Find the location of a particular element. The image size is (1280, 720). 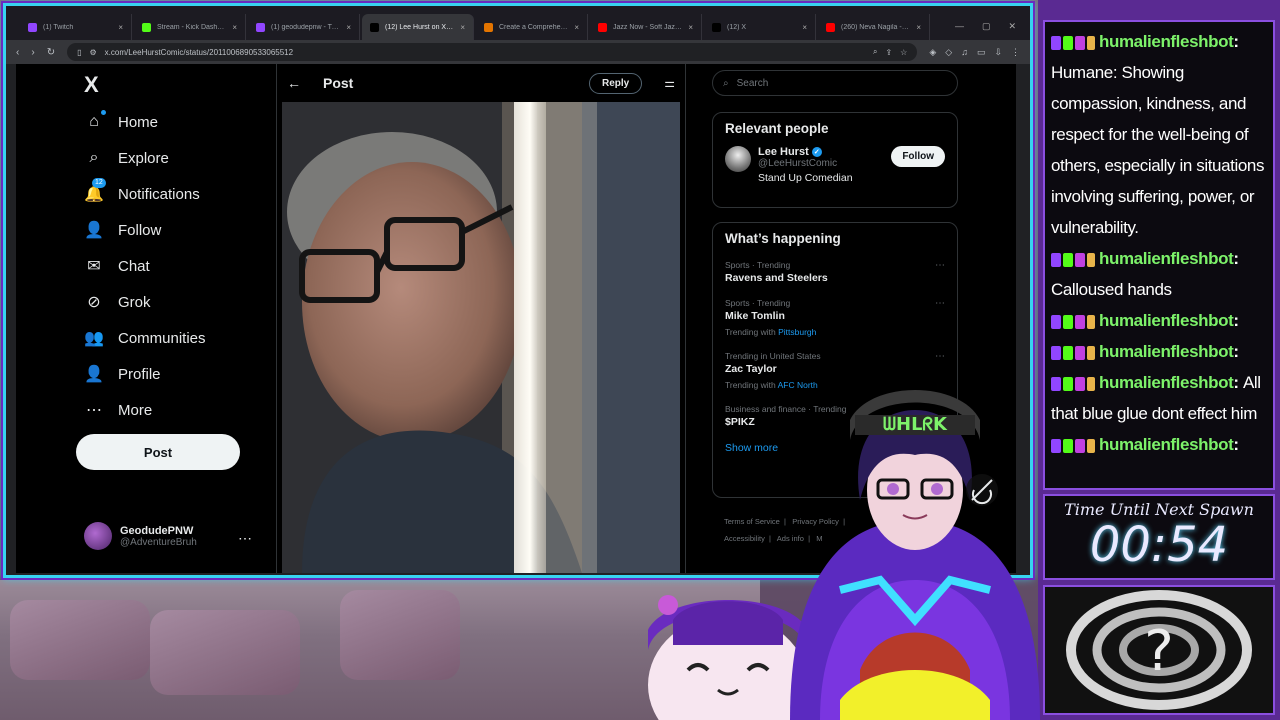

account-more-icon: ⋯ is located at coordinates (245, 538).